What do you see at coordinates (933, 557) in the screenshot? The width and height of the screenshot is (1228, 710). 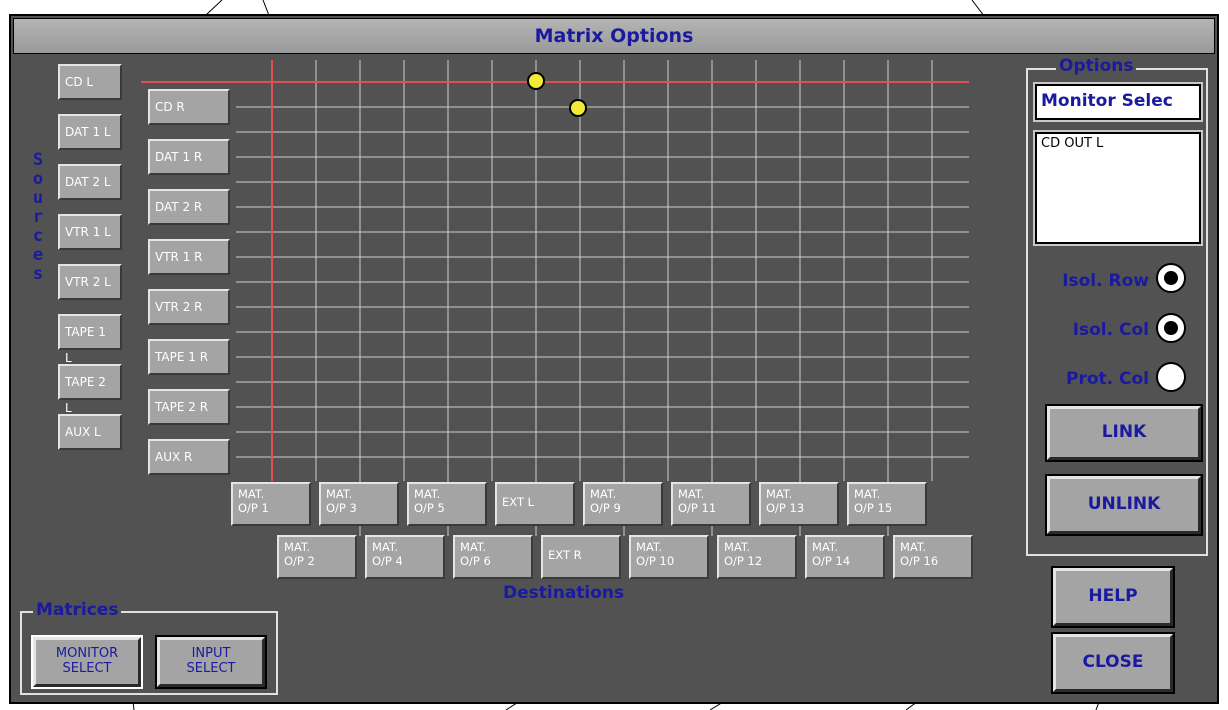 I see `dest-button-mat-op-16: MAT. O/P 16` at bounding box center [933, 557].